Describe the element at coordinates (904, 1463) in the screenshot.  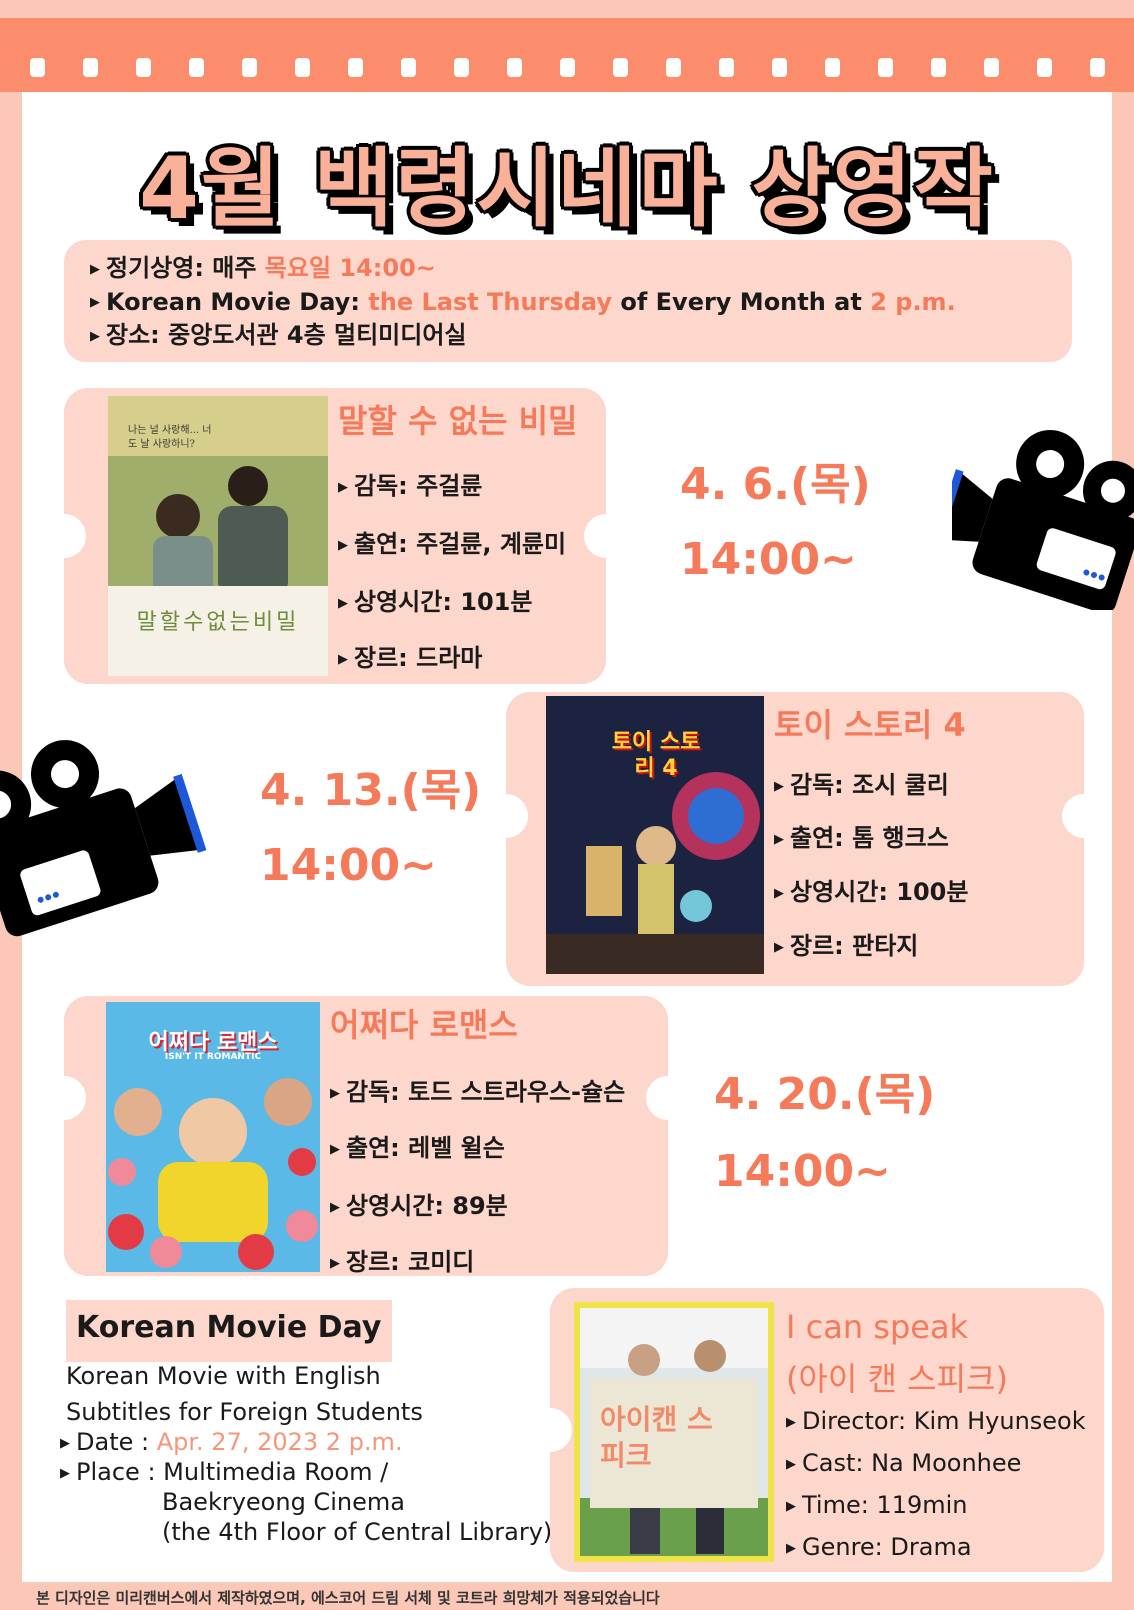
I see `movie-4-cast: ▶ Cast: Na Moonhee` at that location.